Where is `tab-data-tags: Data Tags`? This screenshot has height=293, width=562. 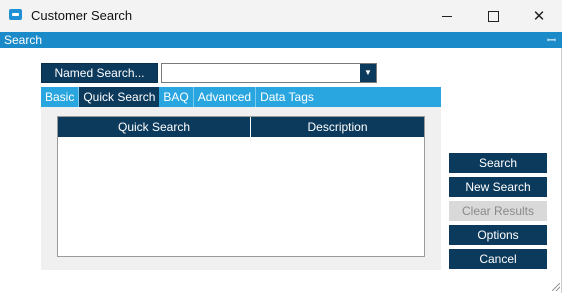
tab-data-tags: Data Tags is located at coordinates (287, 97).